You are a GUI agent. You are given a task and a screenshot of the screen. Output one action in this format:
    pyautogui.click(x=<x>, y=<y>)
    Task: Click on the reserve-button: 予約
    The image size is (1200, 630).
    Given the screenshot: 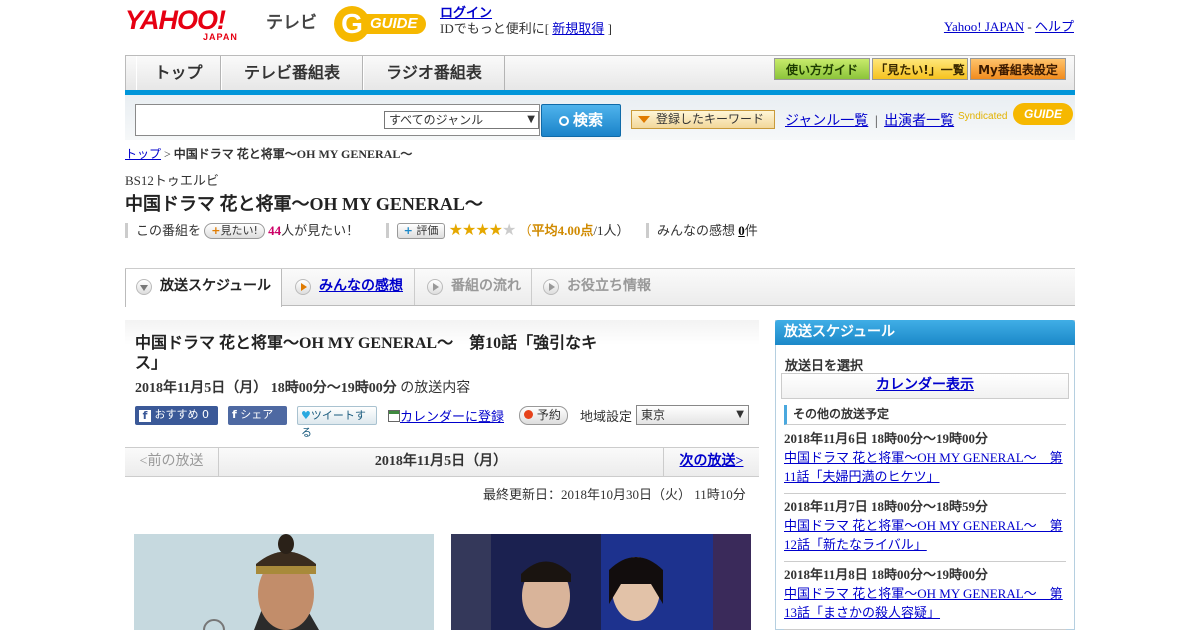 What is the action you would take?
    pyautogui.click(x=543, y=415)
    